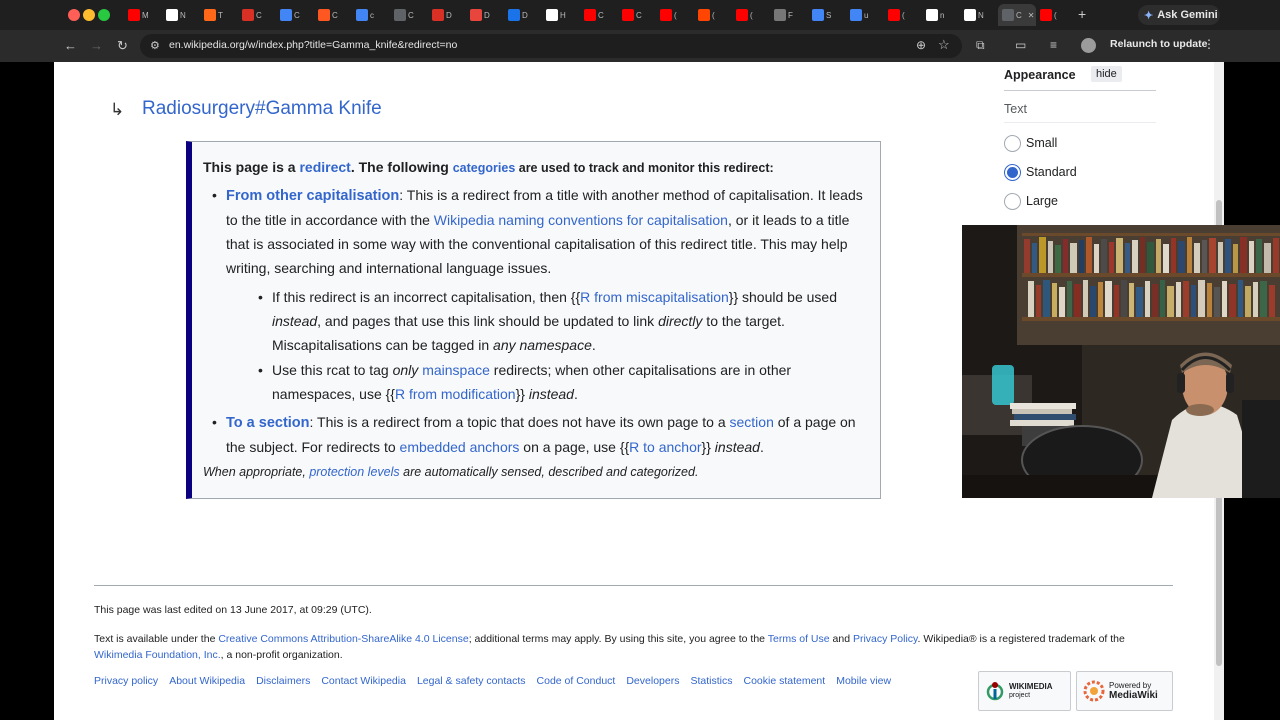  What do you see at coordinates (1020, 45) in the screenshot?
I see `split-view-icon: ▭` at bounding box center [1020, 45].